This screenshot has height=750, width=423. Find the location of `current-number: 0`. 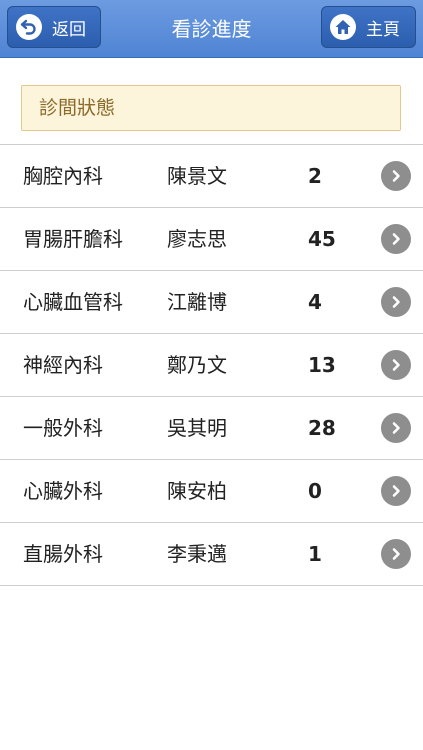

current-number: 0 is located at coordinates (315, 491).